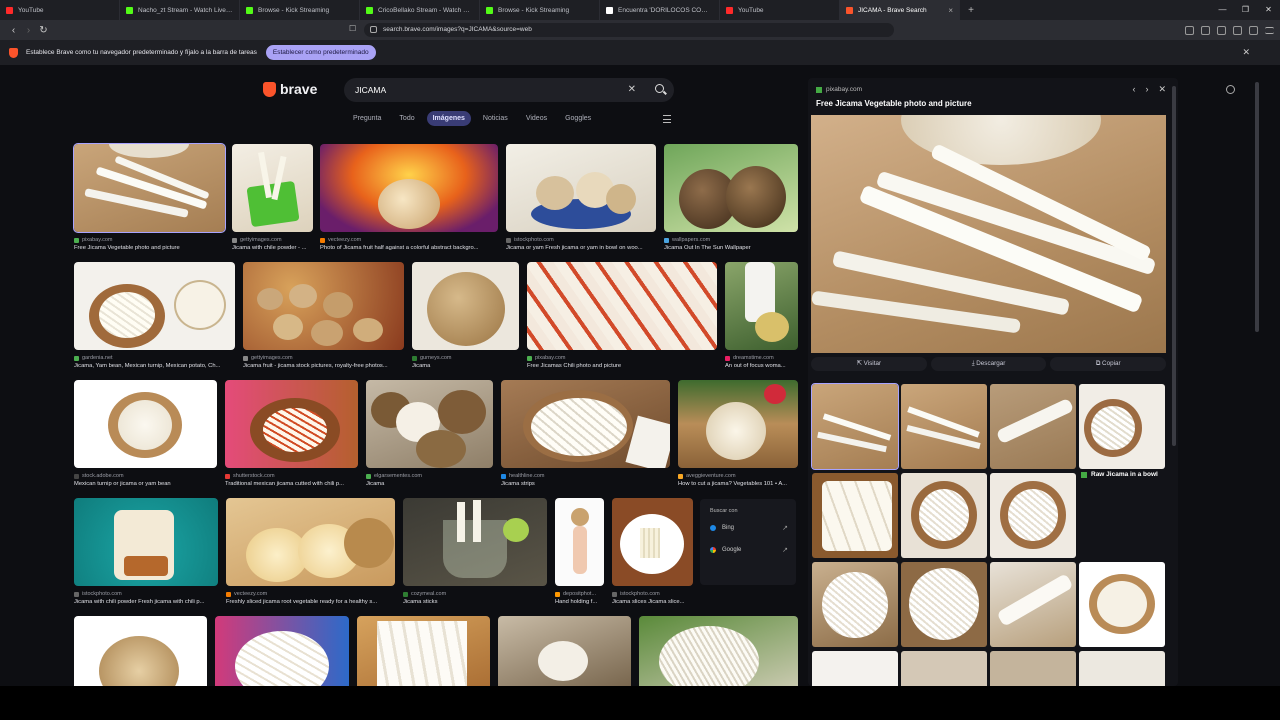  I want to click on new-tab-button: +, so click(971, 10).